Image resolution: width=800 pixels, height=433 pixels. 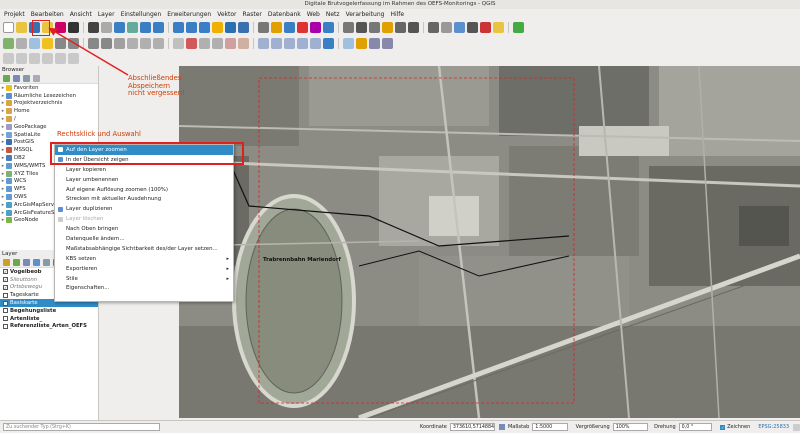 What do you see at coordinates (144, 170) in the screenshot?
I see `context-menu-item: Layer kopieren` at bounding box center [144, 170].